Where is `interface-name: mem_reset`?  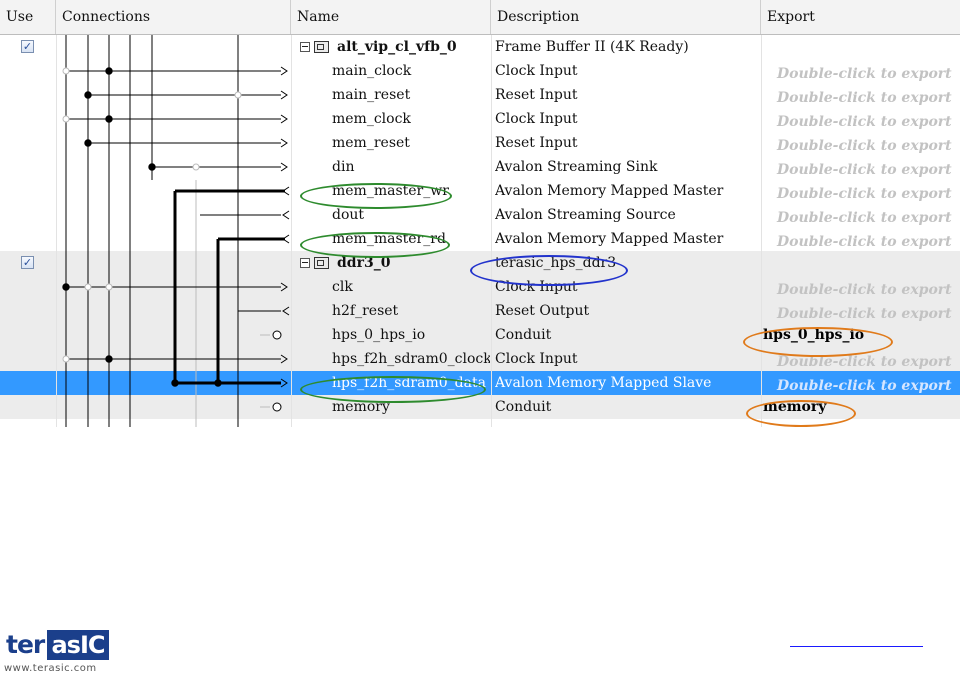 interface-name: mem_reset is located at coordinates (371, 143).